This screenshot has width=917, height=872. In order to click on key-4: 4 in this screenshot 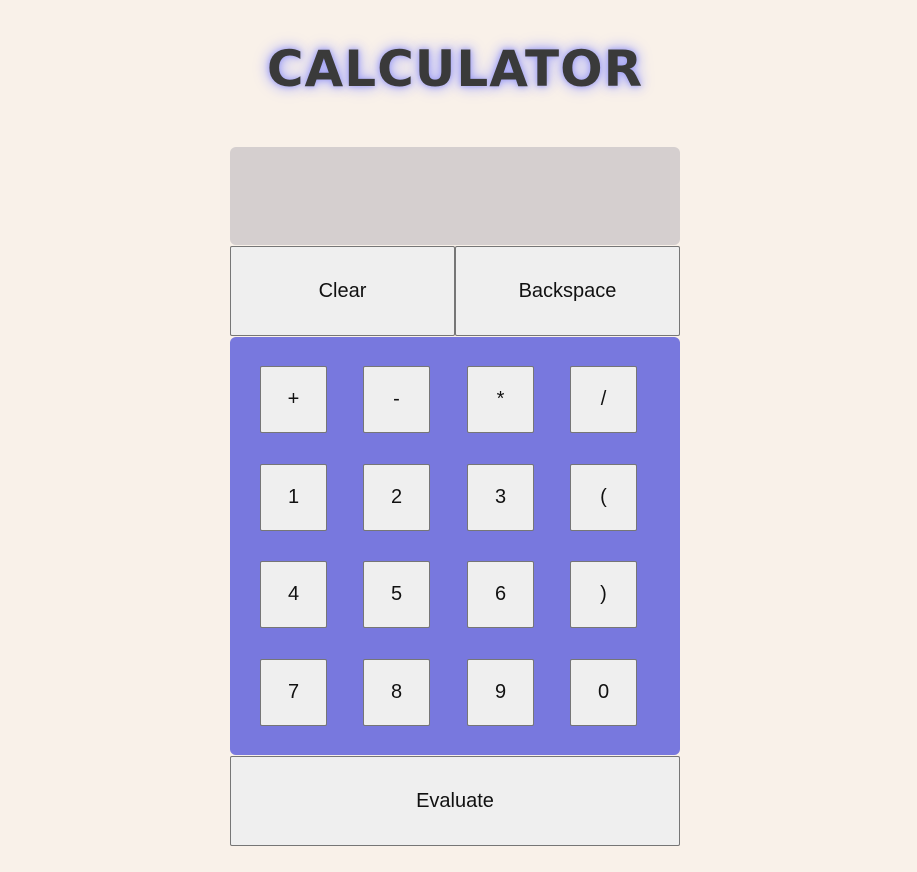, I will do `click(293, 594)`.